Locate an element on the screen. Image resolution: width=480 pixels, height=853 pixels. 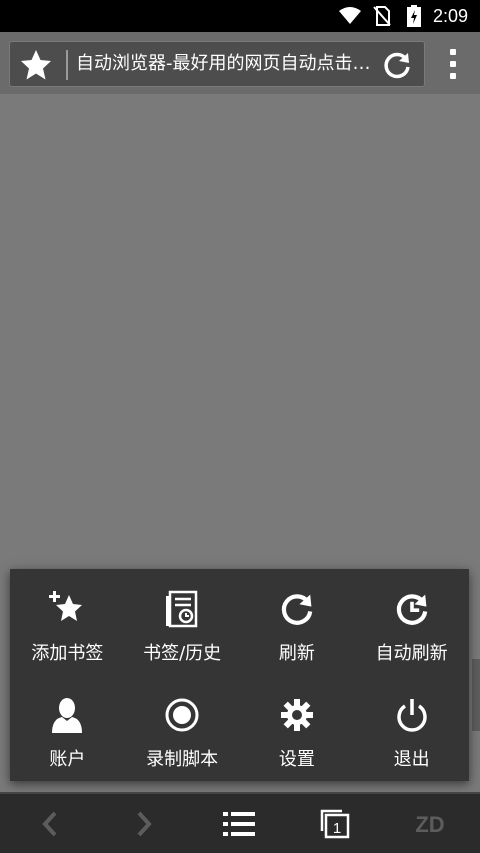
bottom-navigation-bar: 1 ZD is located at coordinates (240, 822).